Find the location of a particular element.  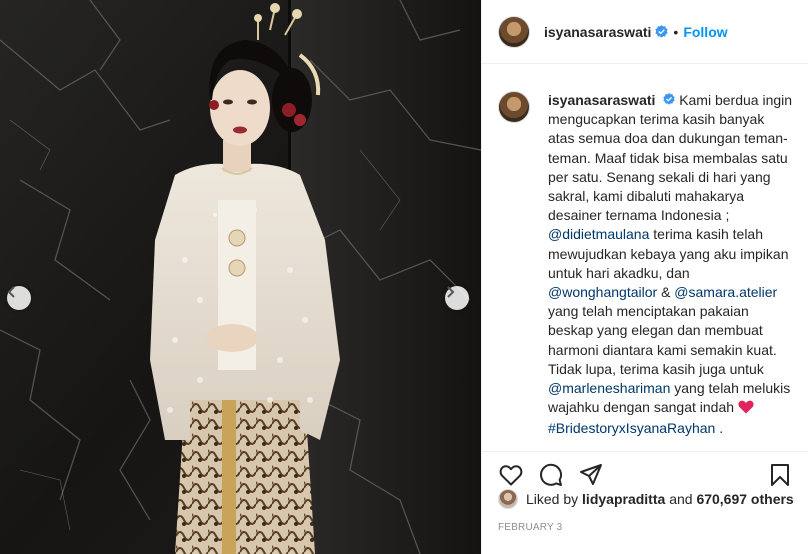

mention-link: @marleneshariman is located at coordinates (609, 388).